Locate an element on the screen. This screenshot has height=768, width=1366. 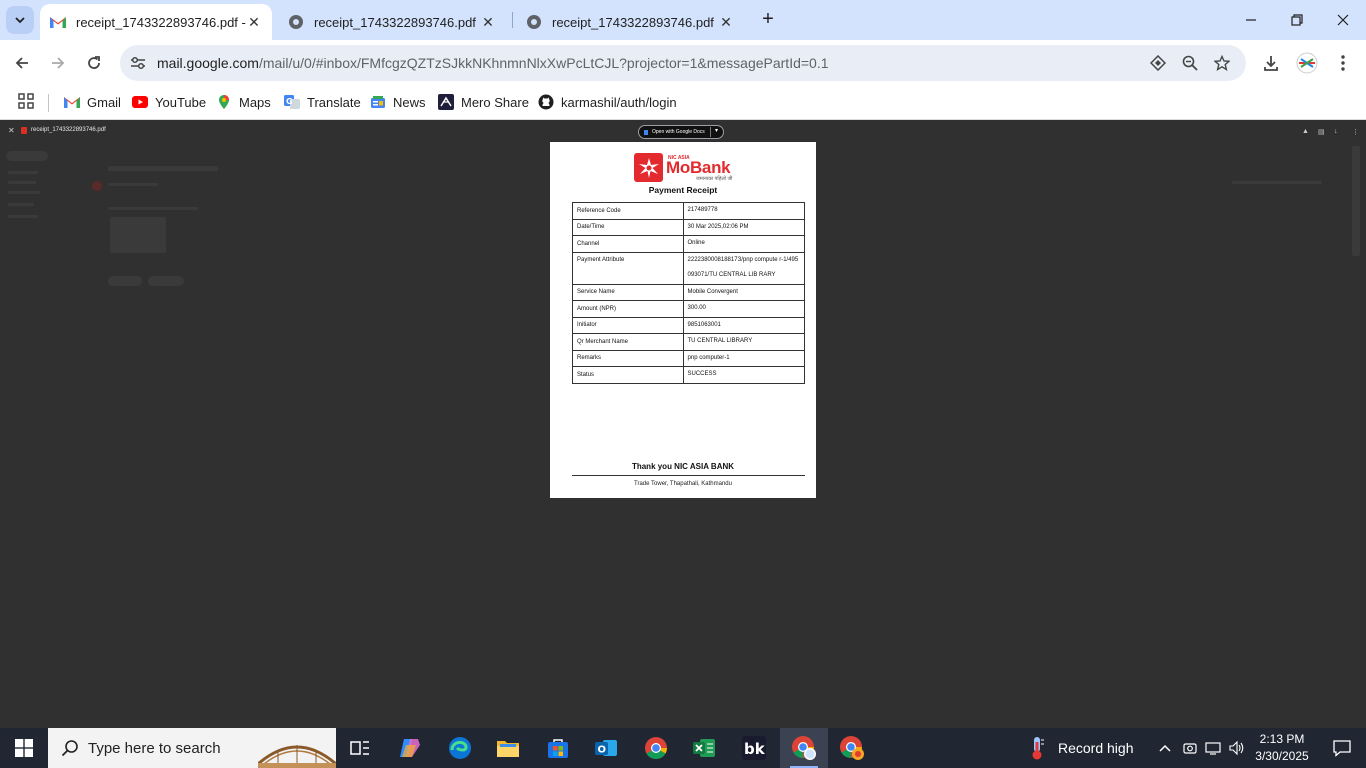
close-viewer-icon: ✕ is located at coordinates (11, 130).